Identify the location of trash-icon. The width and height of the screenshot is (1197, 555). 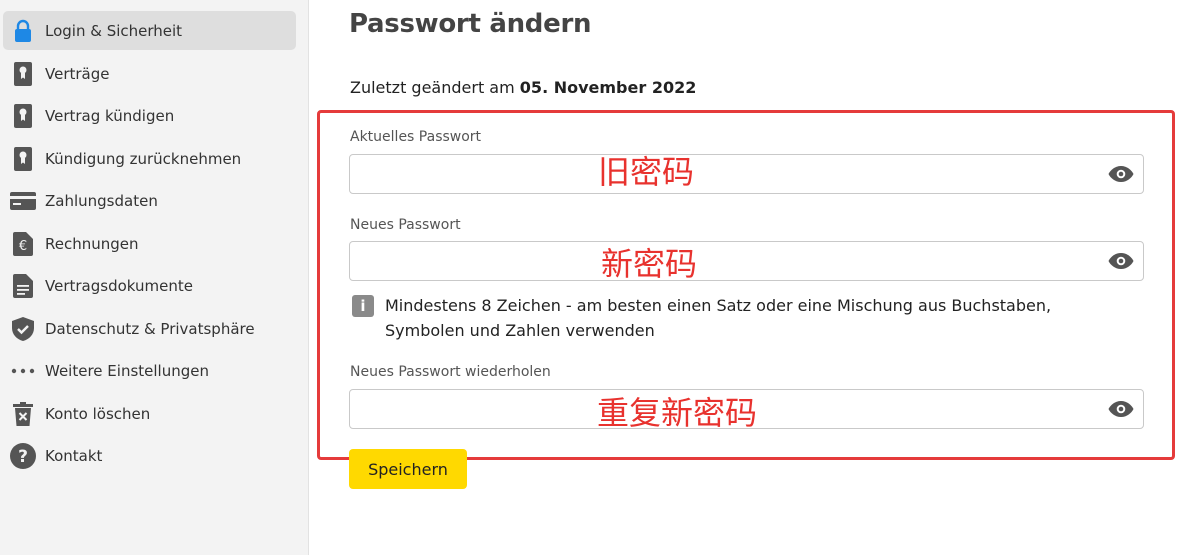
(23, 413).